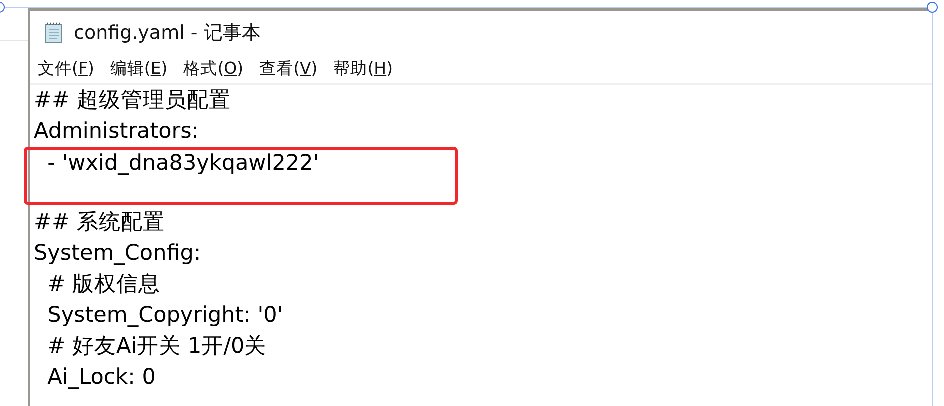 Image resolution: width=944 pixels, height=406 pixels. What do you see at coordinates (364, 69) in the screenshot?
I see `menu-item: 帮助(H)` at bounding box center [364, 69].